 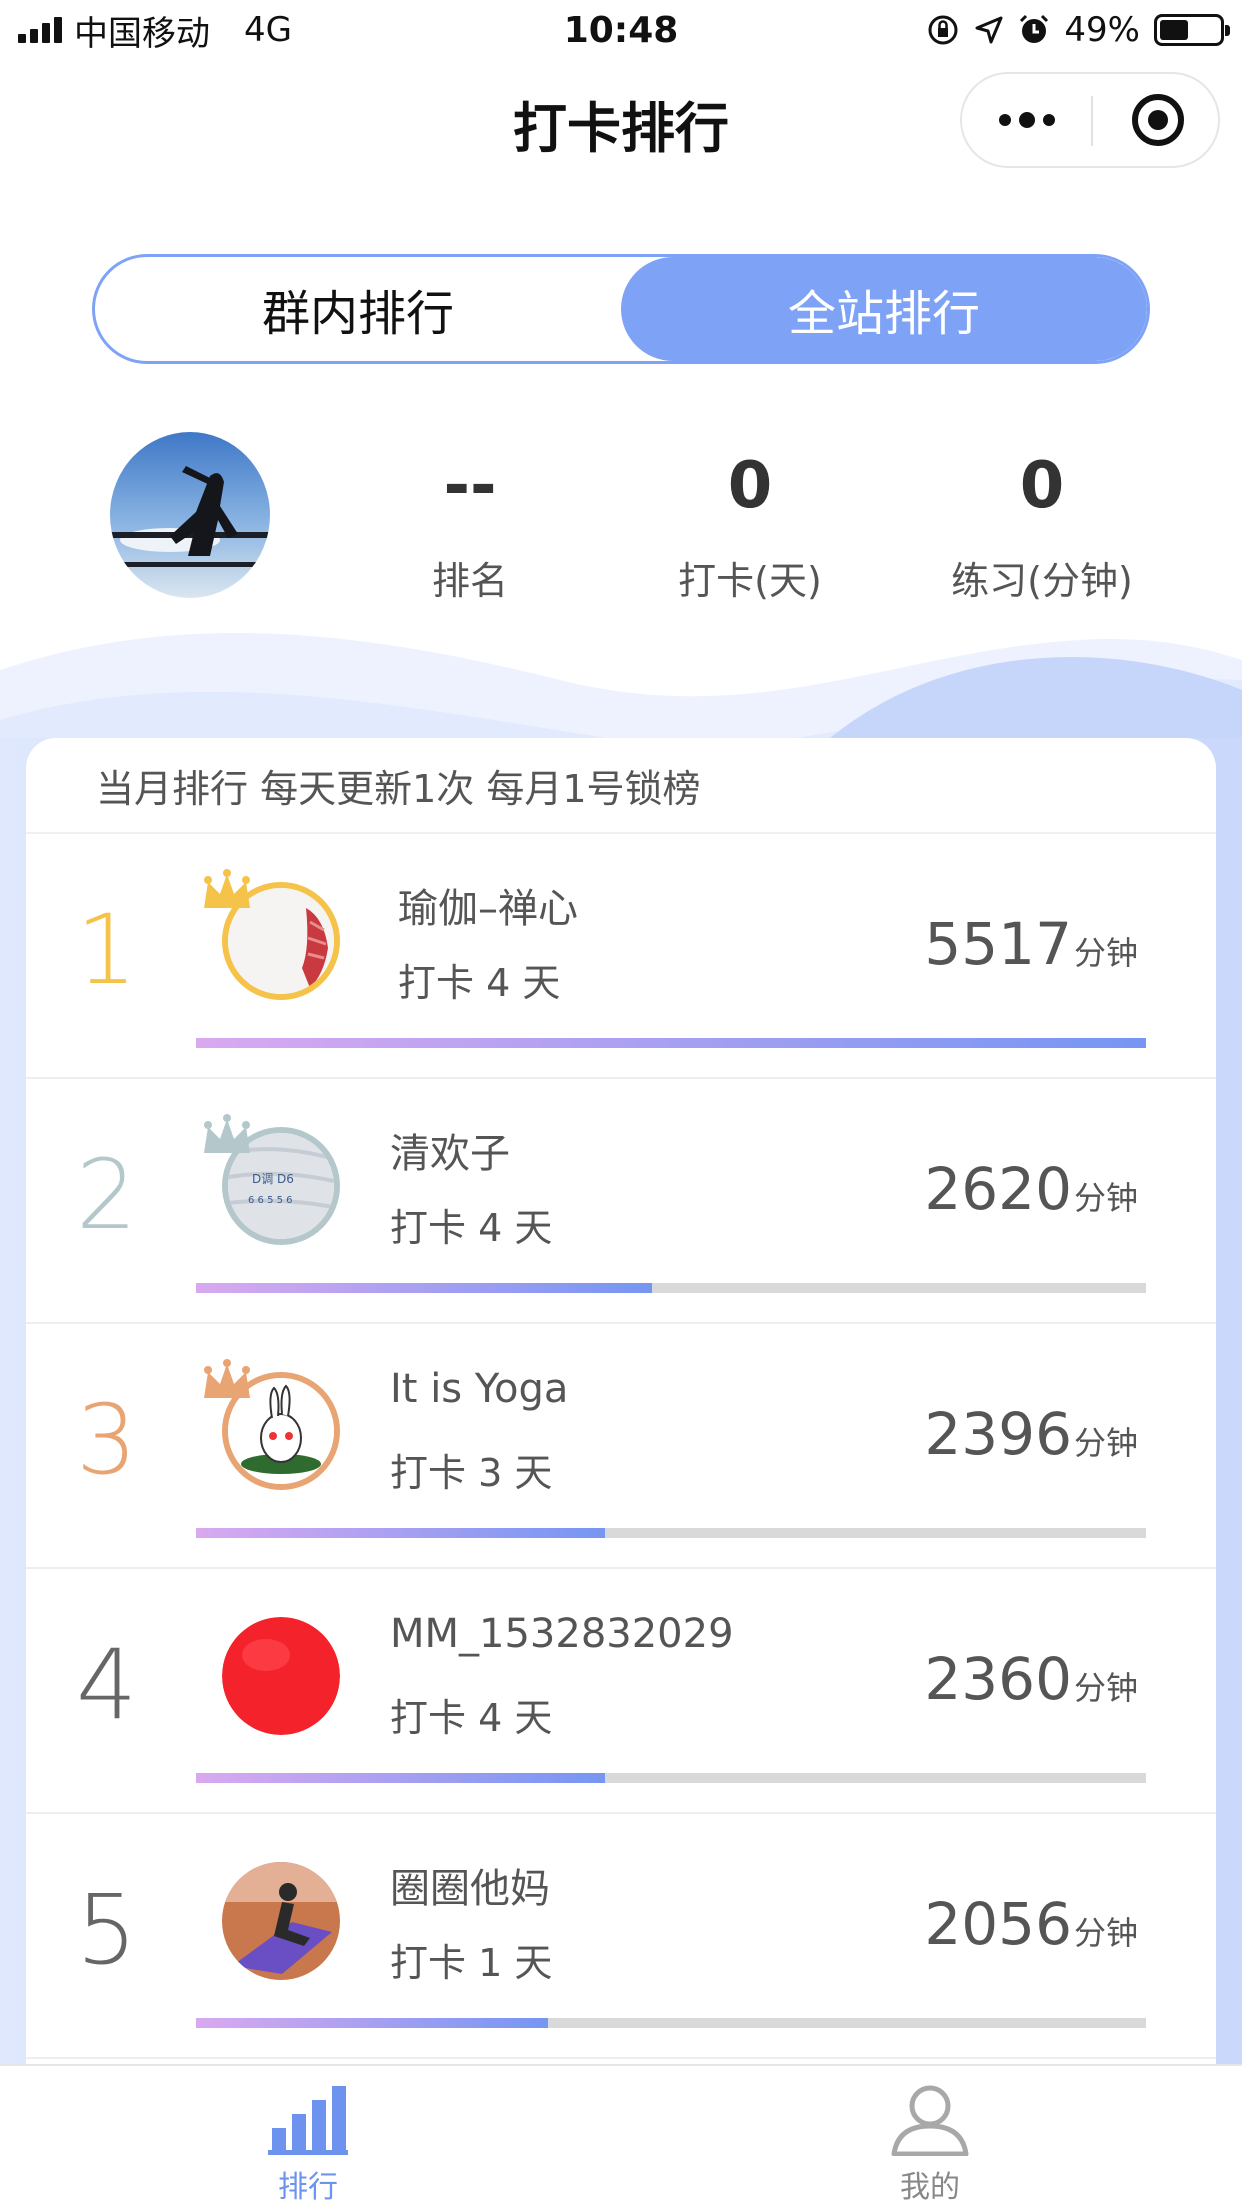 What do you see at coordinates (621, 1201) in the screenshot?
I see `ranking-row: 2 D调 D6 6 6 5 5 6 清欢子 打卡 4 天 2620 分钟` at bounding box center [621, 1201].